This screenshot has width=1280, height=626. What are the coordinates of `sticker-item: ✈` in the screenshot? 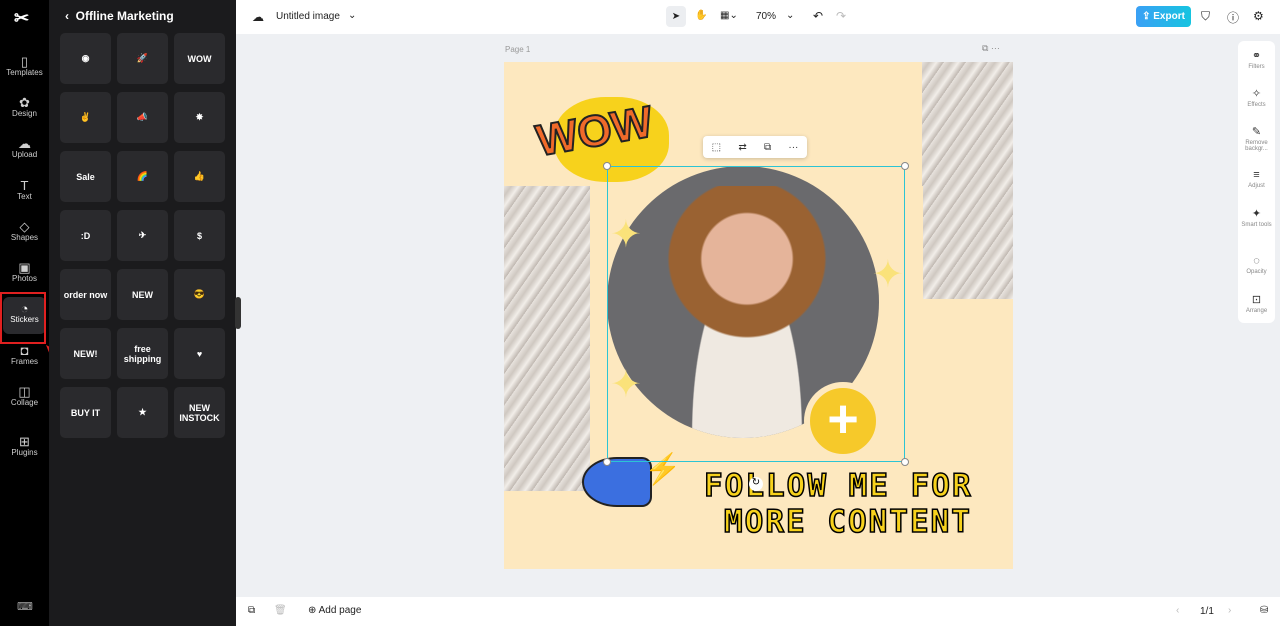 It's located at (142, 235).